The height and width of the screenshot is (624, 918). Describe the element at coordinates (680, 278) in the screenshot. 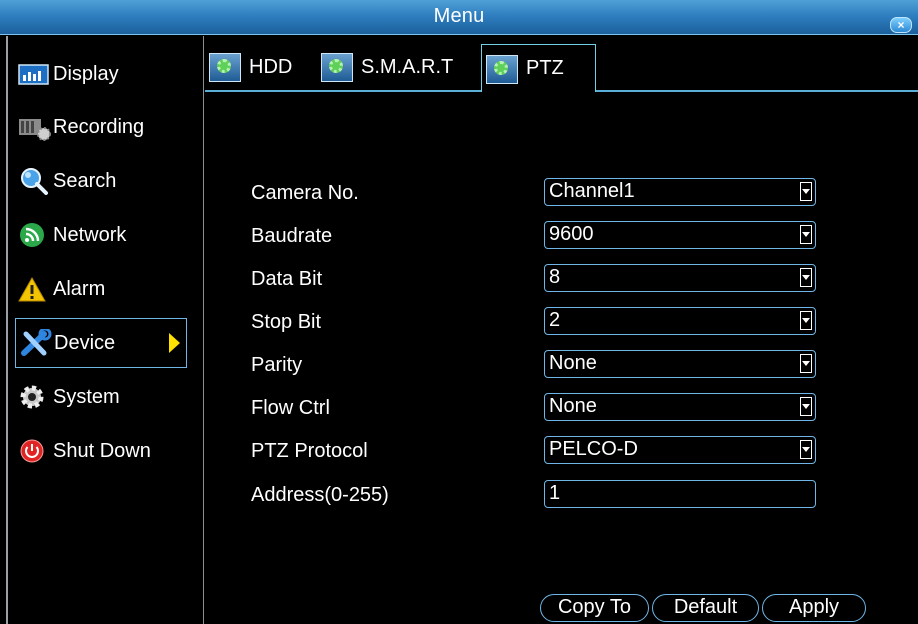

I see `data-bit-select: 8` at that location.